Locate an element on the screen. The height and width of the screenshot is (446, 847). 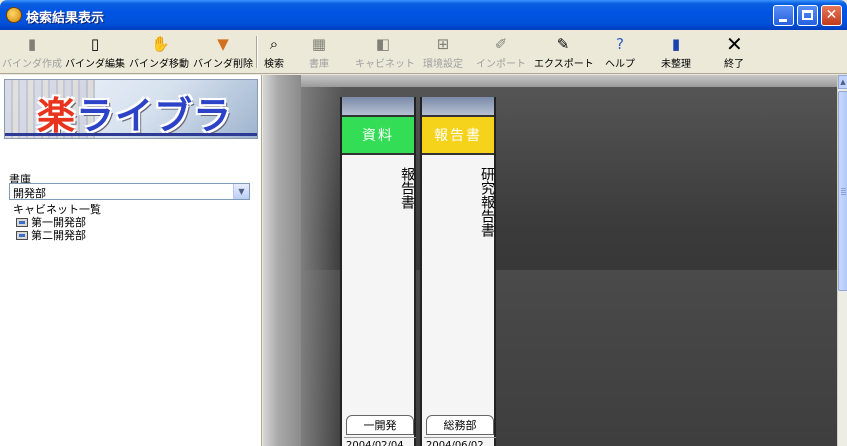
binder-create-button: ▮ バインダ作成 is located at coordinates (32, 52).